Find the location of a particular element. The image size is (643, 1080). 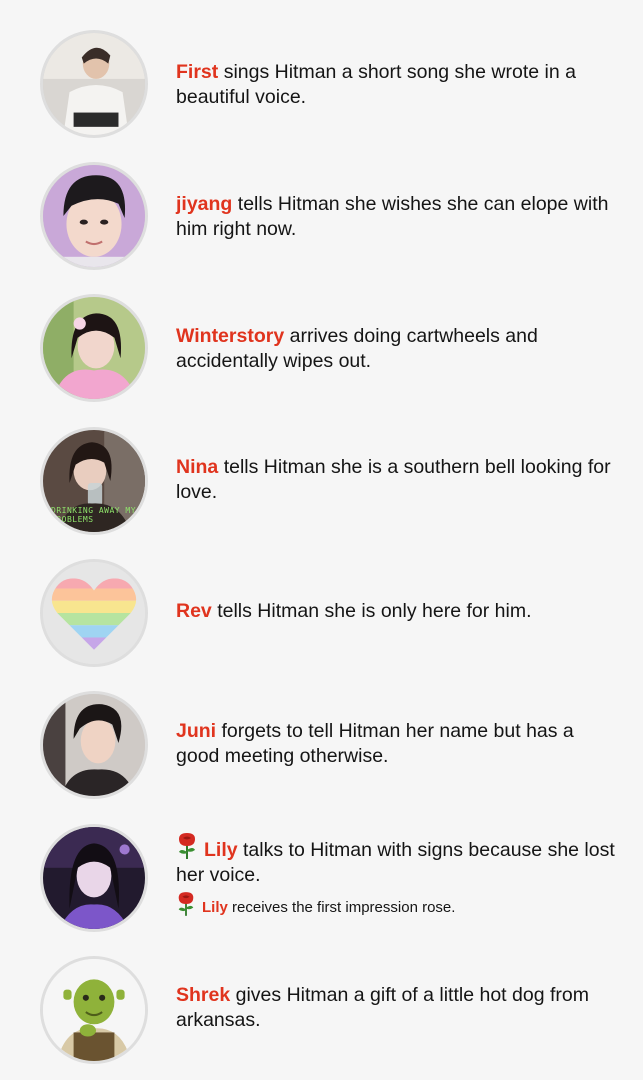

rose-announcement: Lily receives the first impression rose. is located at coordinates (396, 905).